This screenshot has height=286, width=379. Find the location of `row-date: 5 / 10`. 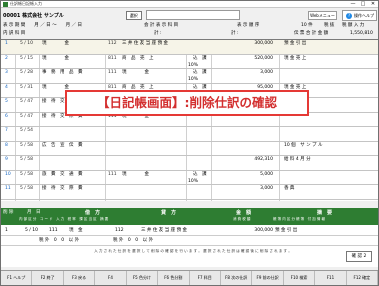

row-date: 5 / 10 is located at coordinates (26, 43).